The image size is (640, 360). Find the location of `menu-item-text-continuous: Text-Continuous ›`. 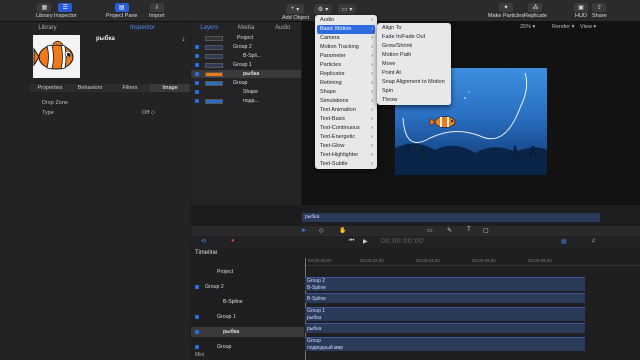

menu-item-text-continuous: Text-Continuous › is located at coordinates (346, 128).